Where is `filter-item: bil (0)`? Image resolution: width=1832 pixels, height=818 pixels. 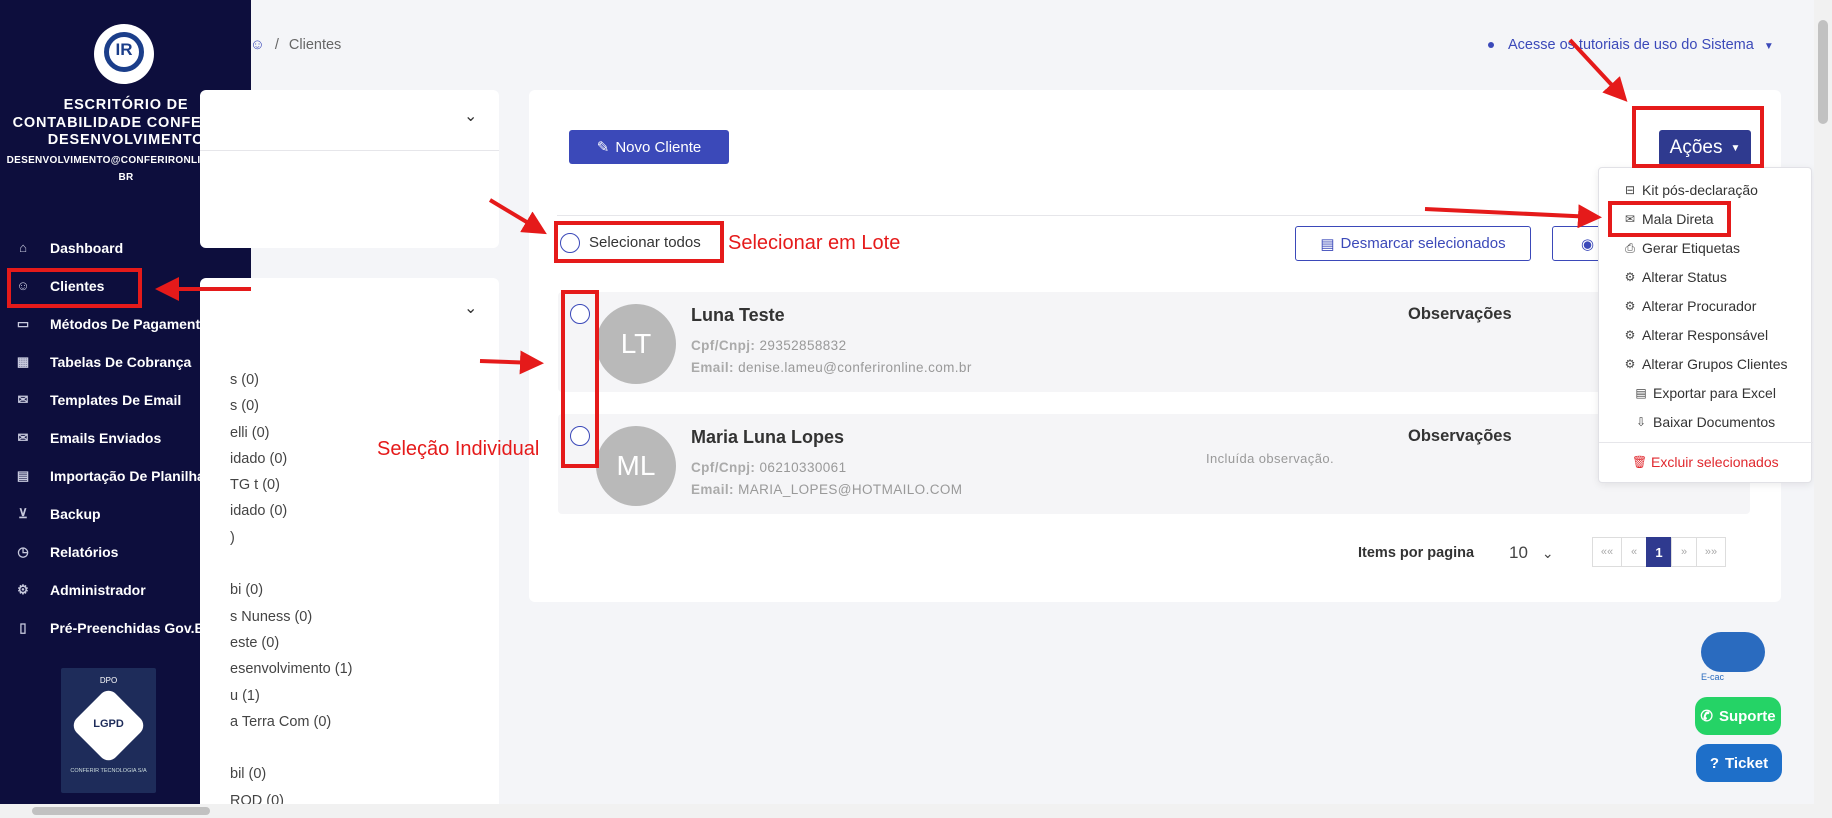
filter-item: bil (0) is located at coordinates (380, 779).